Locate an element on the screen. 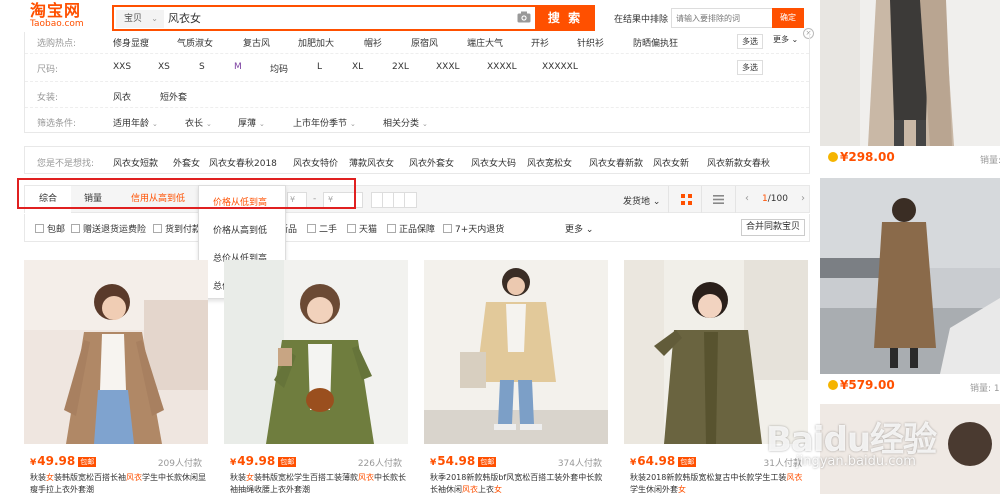 The height and width of the screenshot is (494, 1000). title-part: 上衣 is located at coordinates (486, 489).